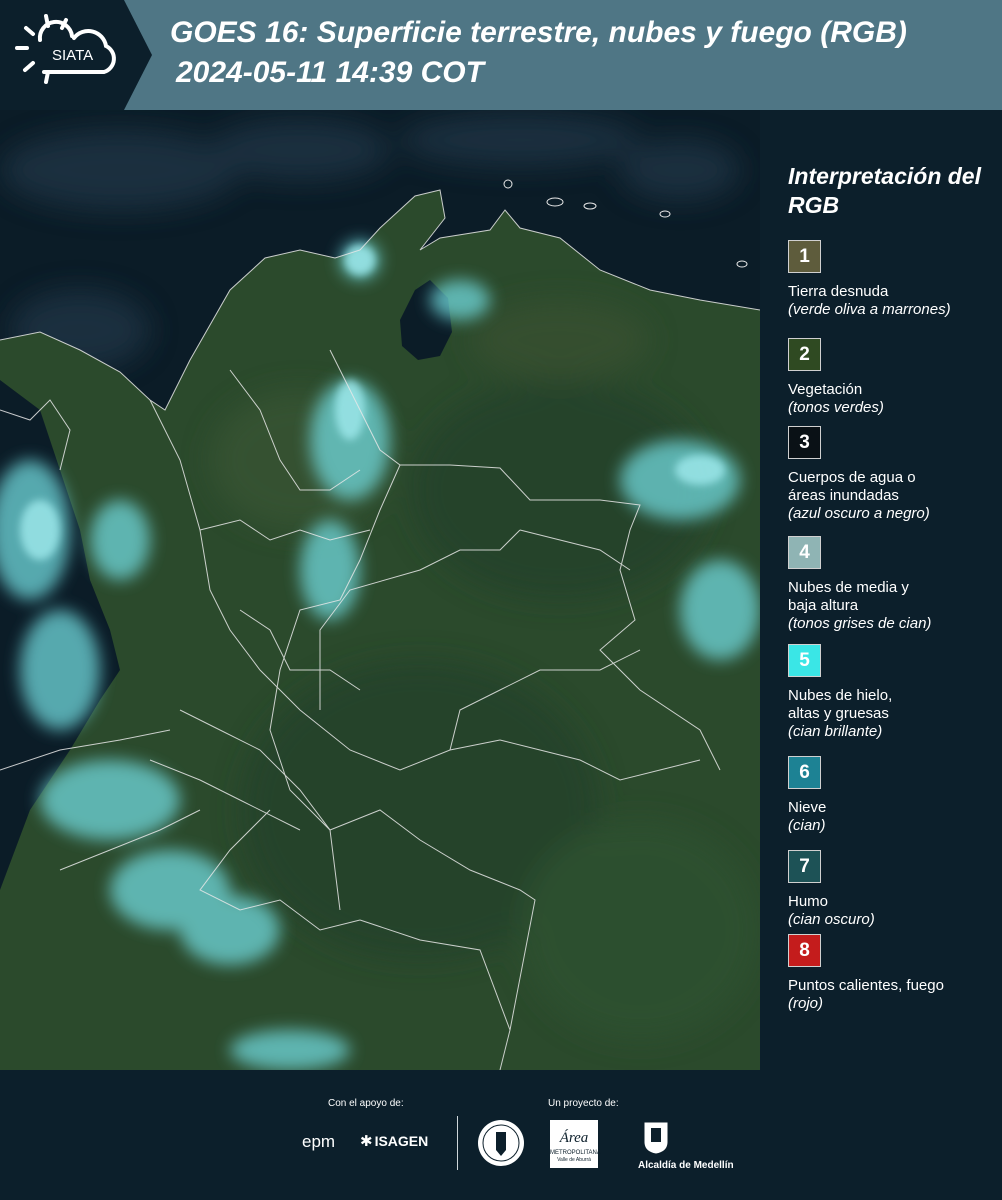 This screenshot has width=1002, height=1200. I want to click on alcaldia-shield-icon, so click(656, 1138).